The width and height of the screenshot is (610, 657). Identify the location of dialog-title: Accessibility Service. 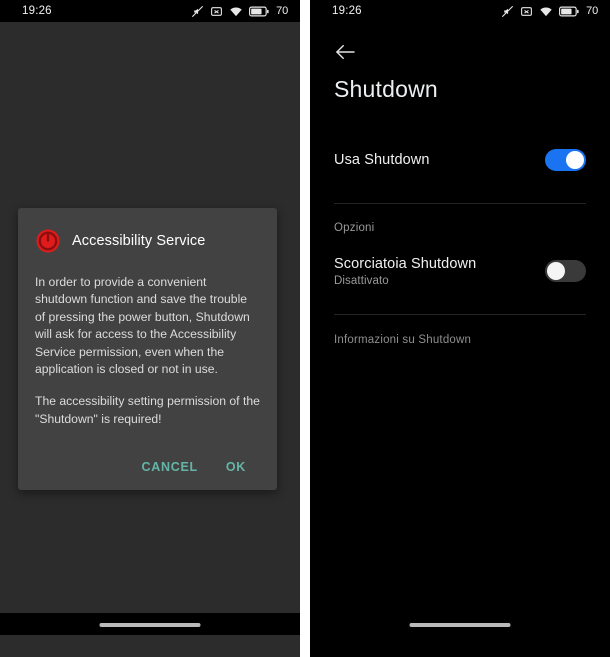
(139, 241).